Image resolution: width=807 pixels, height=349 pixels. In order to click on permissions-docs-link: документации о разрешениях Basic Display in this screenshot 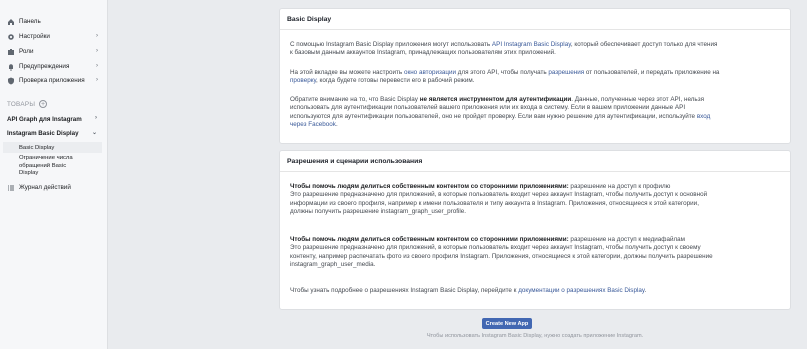, I will do `click(581, 290)`.